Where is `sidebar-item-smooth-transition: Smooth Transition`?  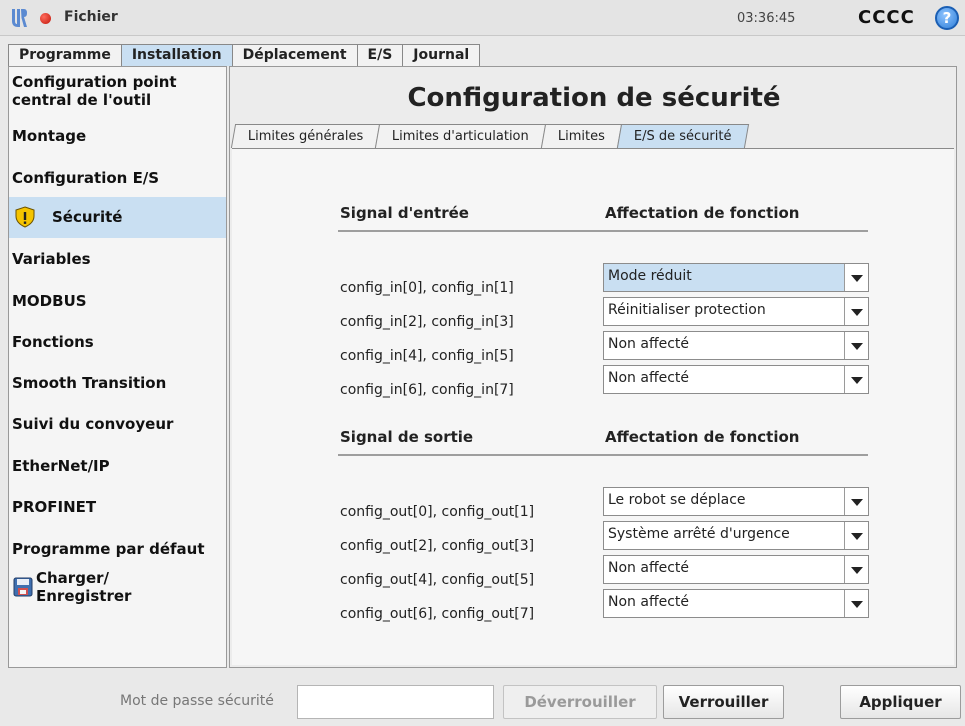
sidebar-item-smooth-transition: Smooth Transition is located at coordinates (117, 383).